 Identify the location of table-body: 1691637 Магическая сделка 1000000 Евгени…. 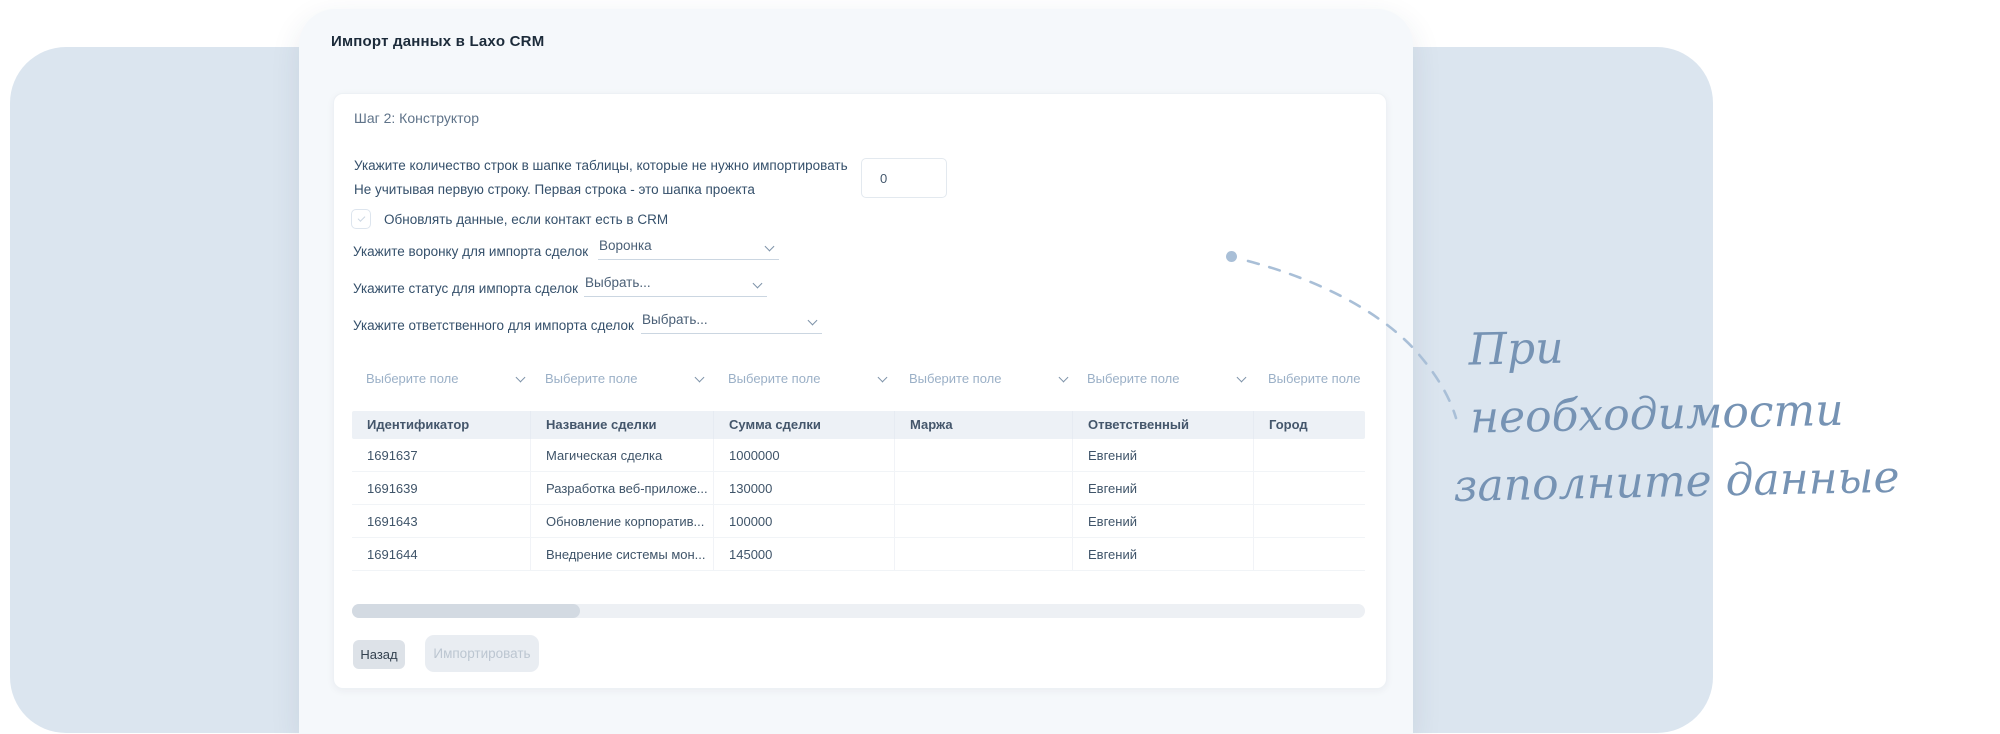
(858, 505).